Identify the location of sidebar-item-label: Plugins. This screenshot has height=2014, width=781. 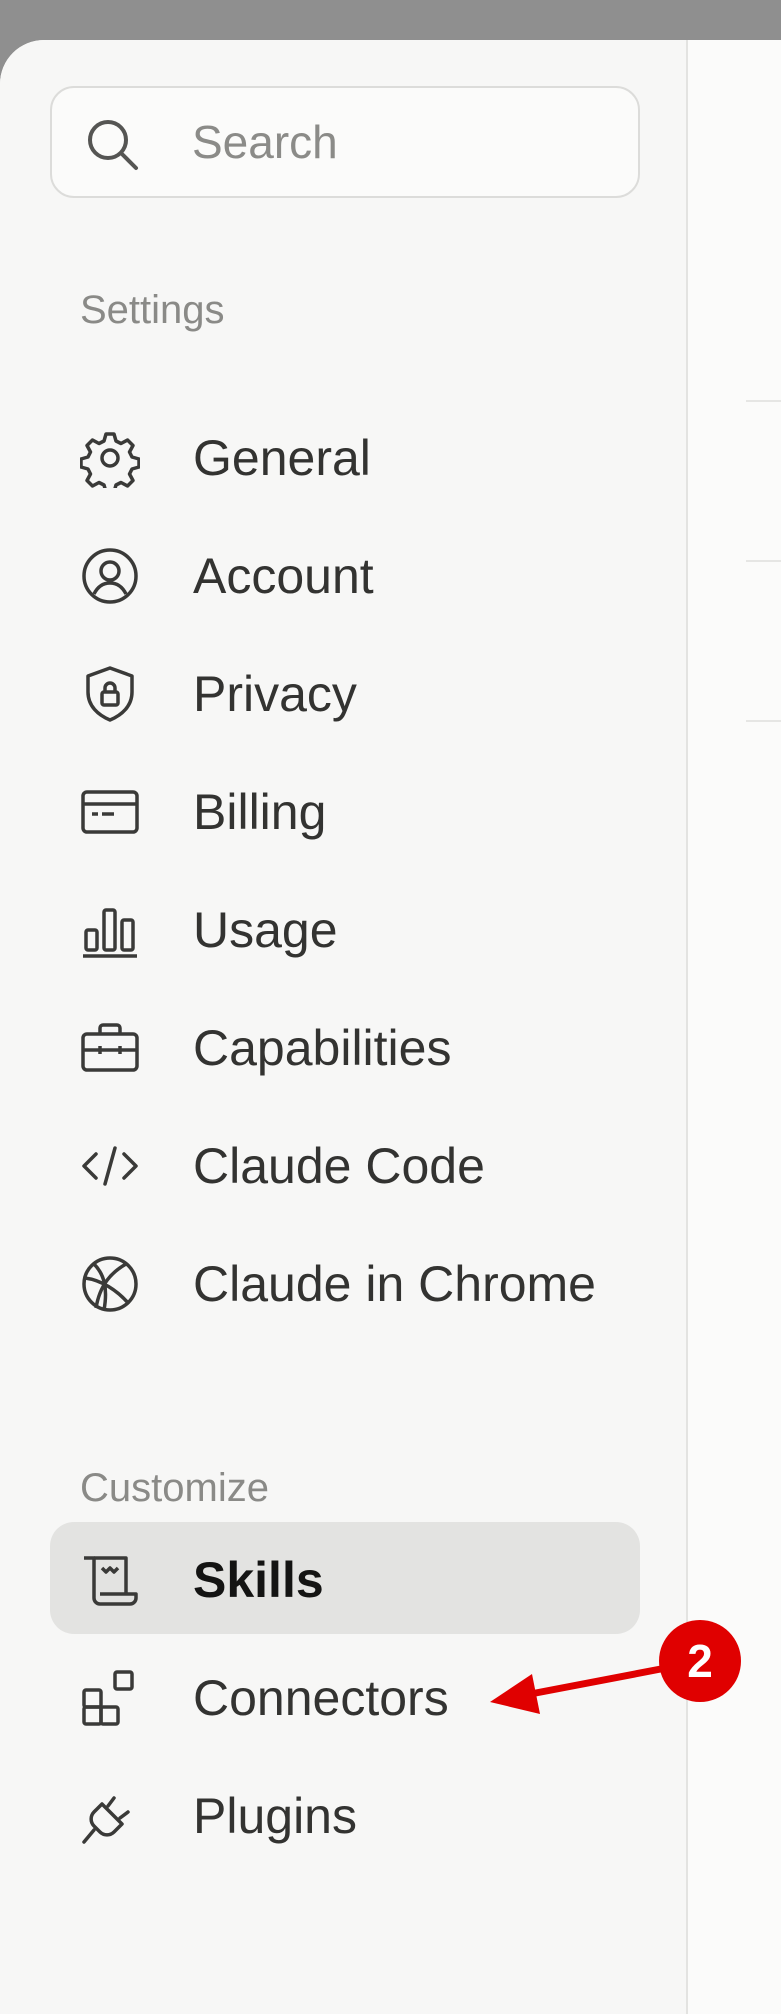
(275, 1816).